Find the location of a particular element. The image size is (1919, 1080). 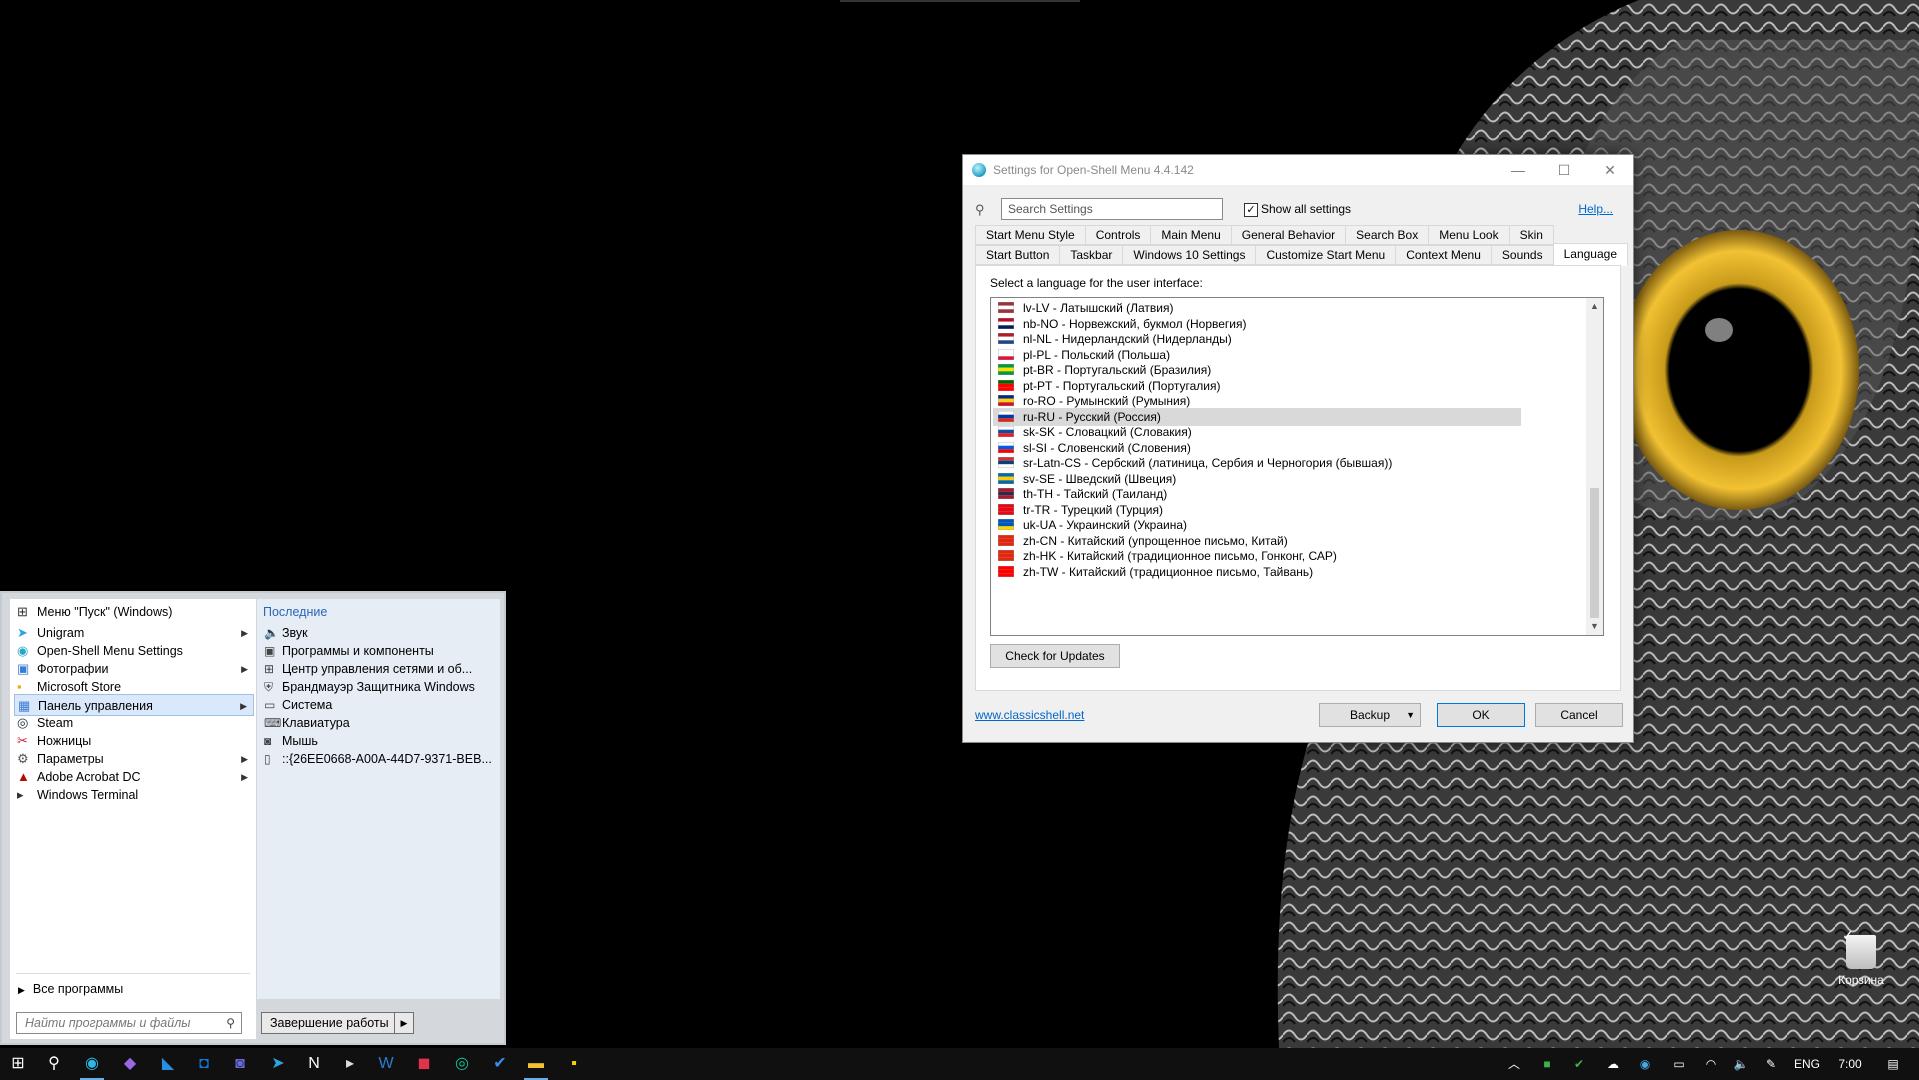

jetbrains-icon: ◼ is located at coordinates (424, 1064).